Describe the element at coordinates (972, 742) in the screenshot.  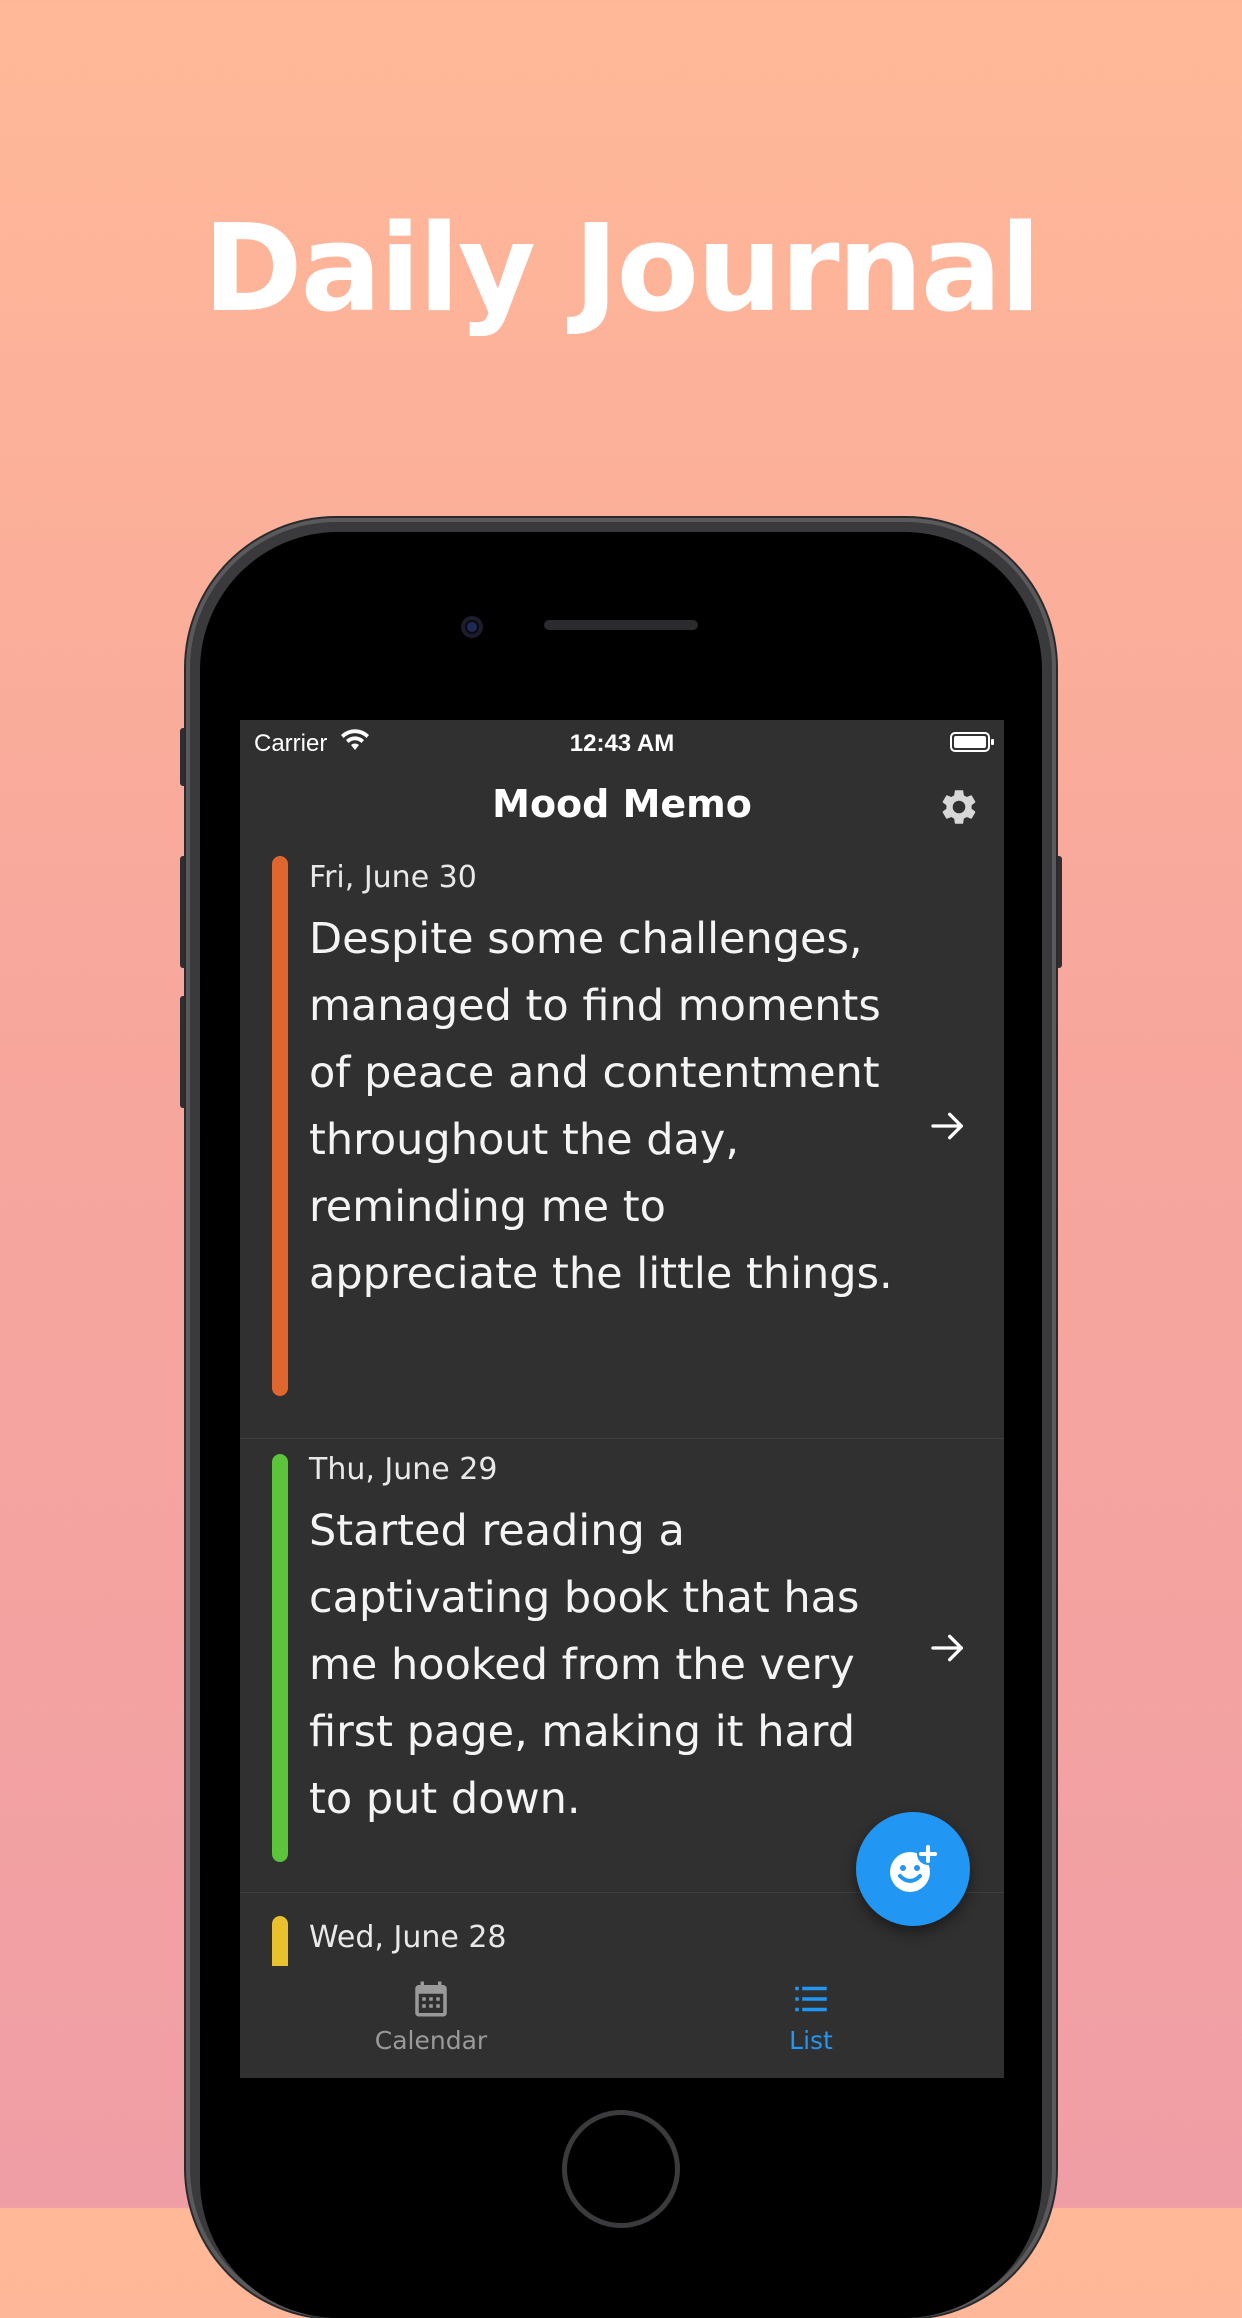
I see `battery-icon` at that location.